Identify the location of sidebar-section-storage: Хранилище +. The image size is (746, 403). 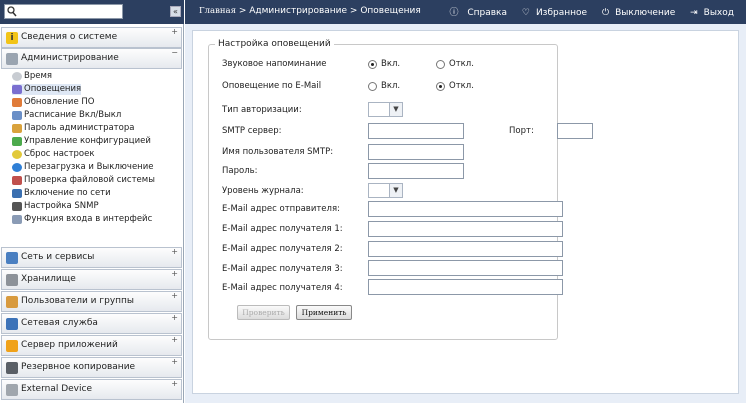
(91, 279).